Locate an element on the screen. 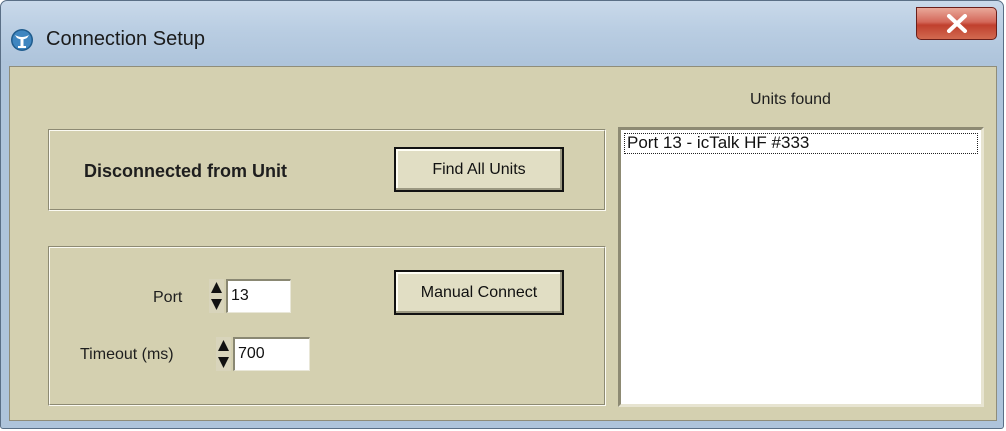 The height and width of the screenshot is (431, 1006). close-icon is located at coordinates (957, 23).